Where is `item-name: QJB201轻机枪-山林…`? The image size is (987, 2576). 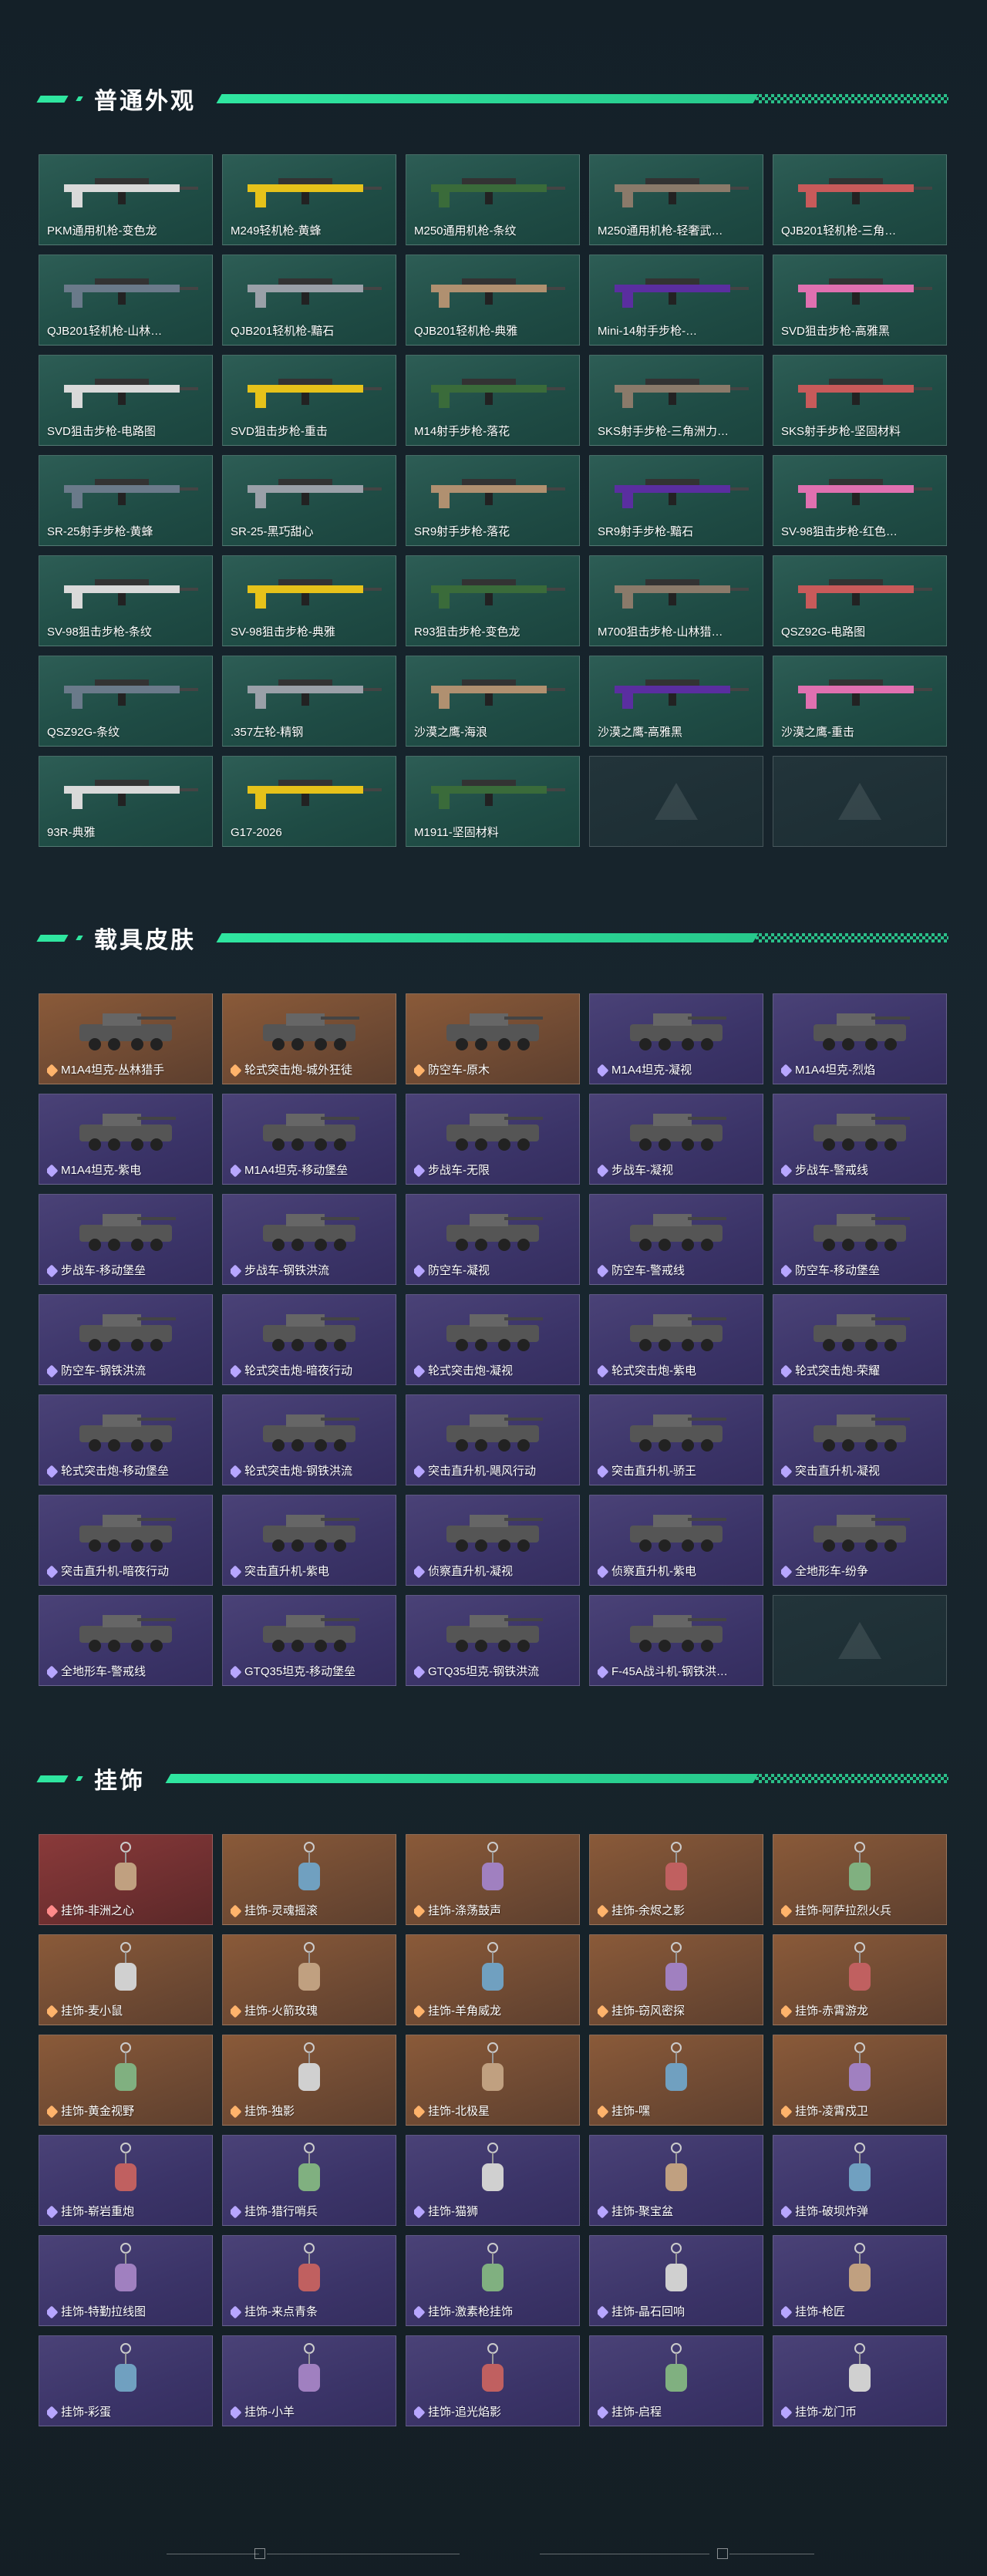 item-name: QJB201轻机枪-山林… is located at coordinates (105, 331).